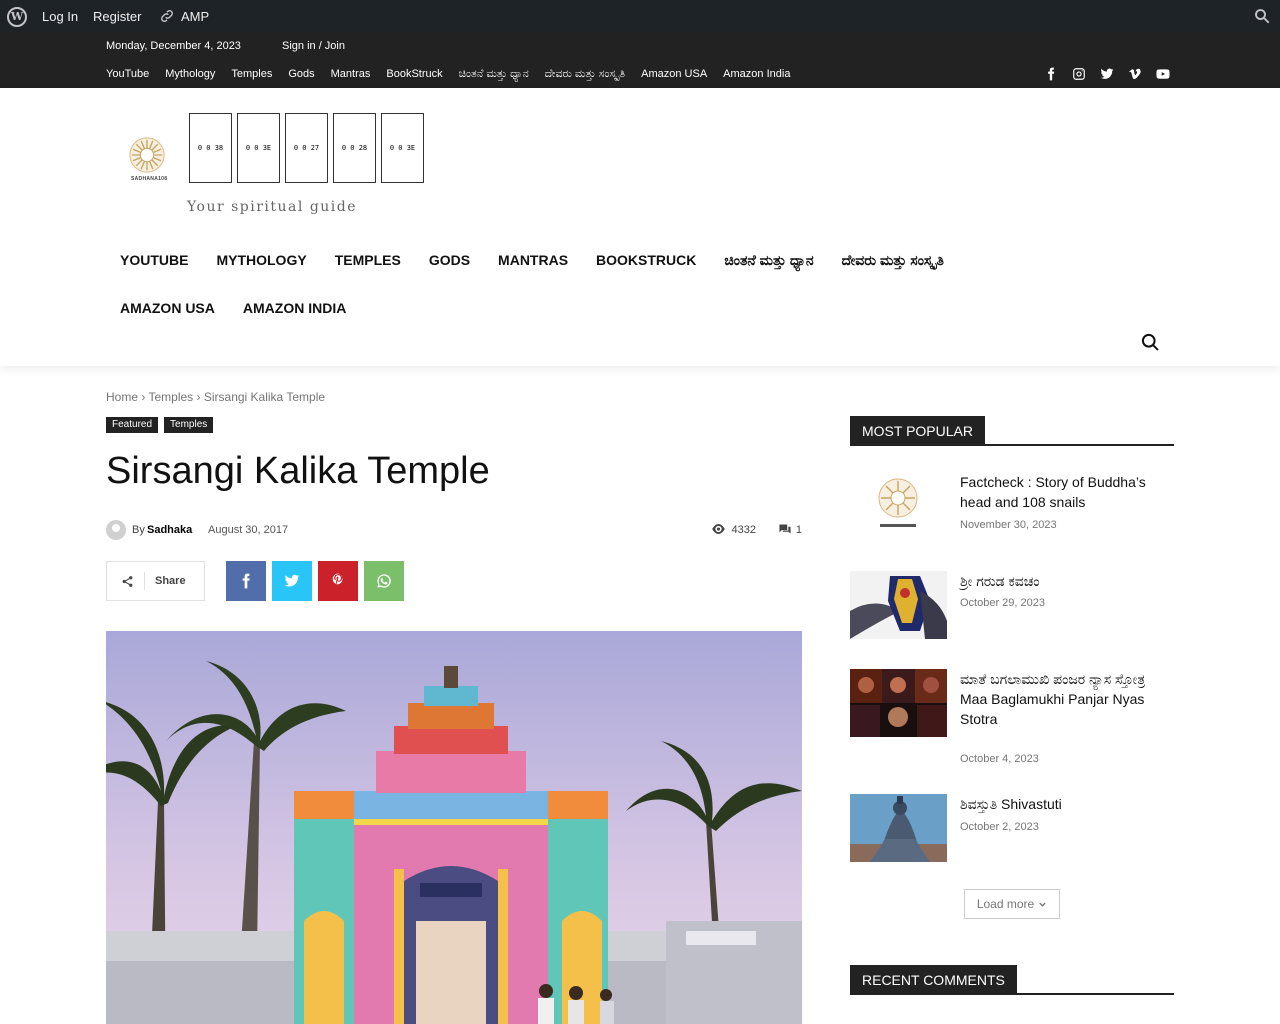 The height and width of the screenshot is (1024, 1280). I want to click on popular-post-title: ಶ್ರೀ ಗರುಡ ಕವಚಂ, so click(1067, 581).